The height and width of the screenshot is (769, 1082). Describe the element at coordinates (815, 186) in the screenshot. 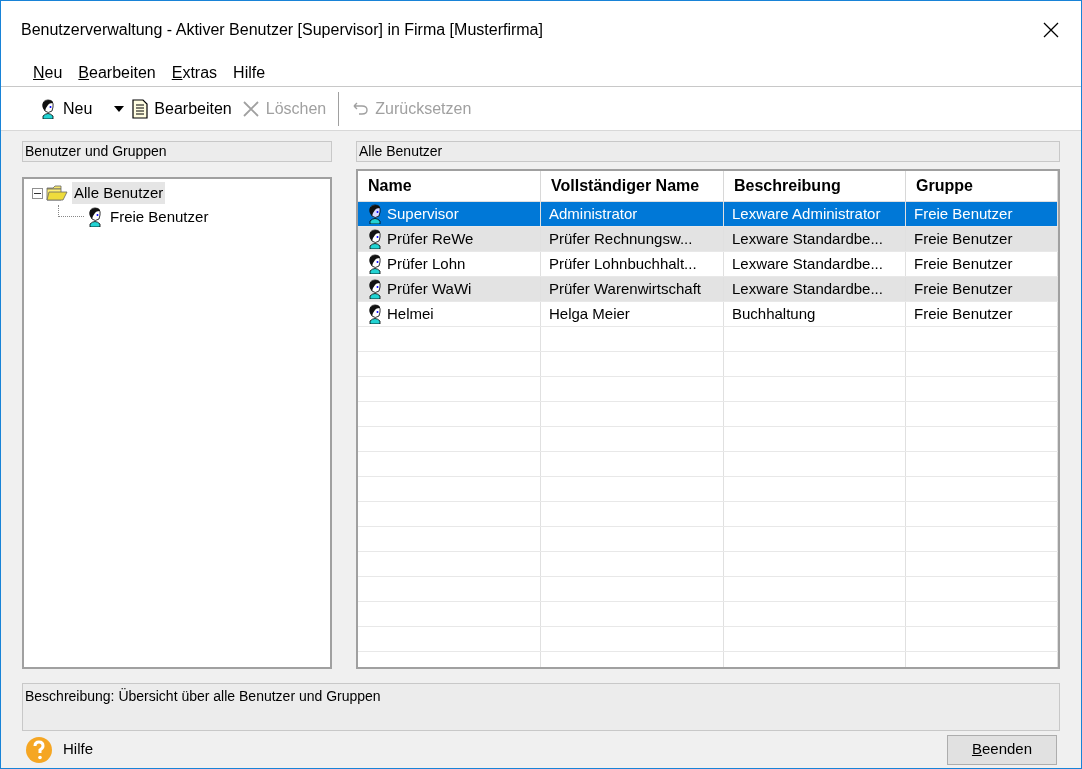

I see `column-header: Beschreibung` at that location.